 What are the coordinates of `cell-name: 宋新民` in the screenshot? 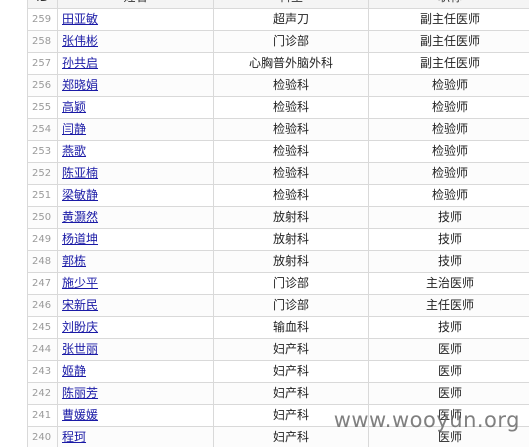 It's located at (135, 305).